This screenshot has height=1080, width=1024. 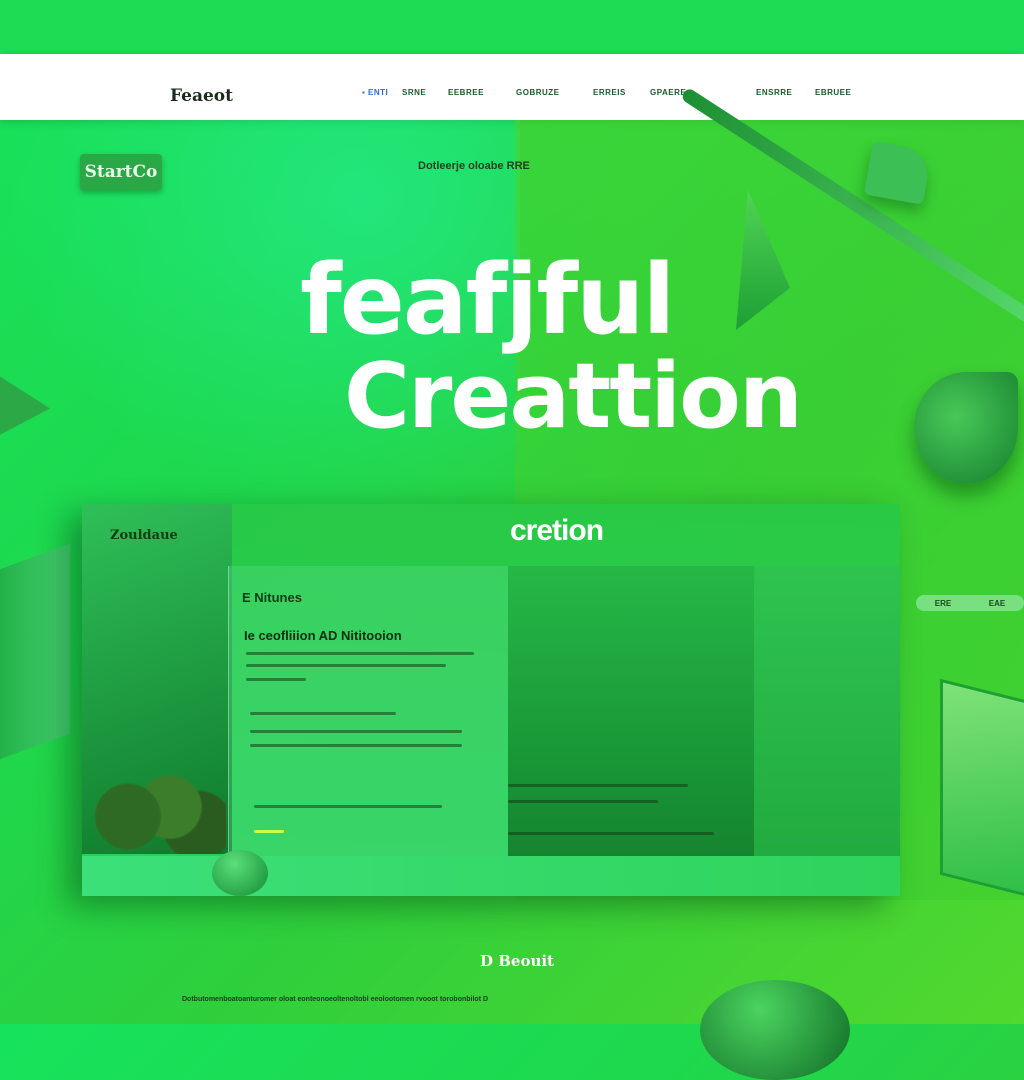 I want to click on start-badge: StartCo, so click(x=121, y=172).